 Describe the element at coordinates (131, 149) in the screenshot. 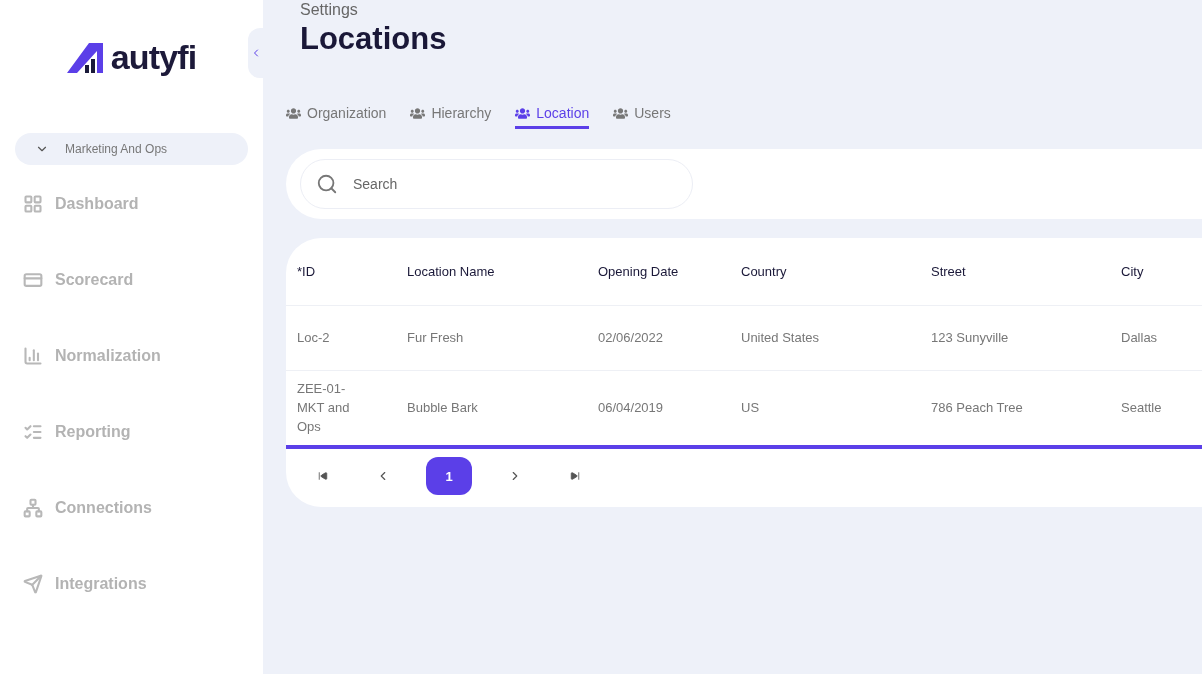

I see `workspace-dropdown: Marketing And Ops` at that location.